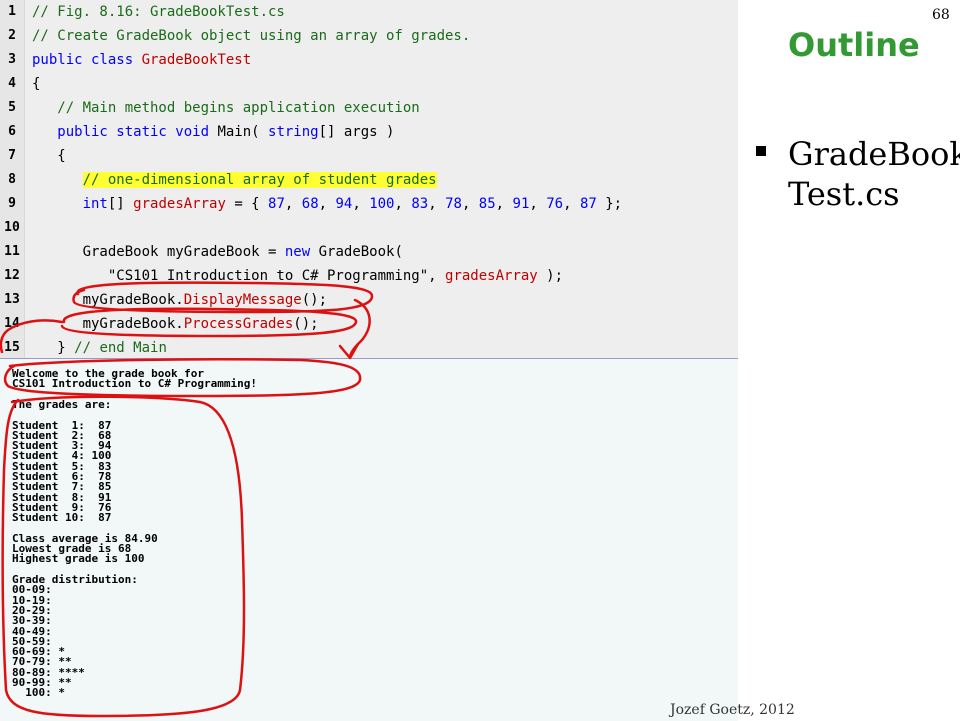 Image resolution: width=960 pixels, height=721 pixels. I want to click on code-token: [], so click(120, 204).